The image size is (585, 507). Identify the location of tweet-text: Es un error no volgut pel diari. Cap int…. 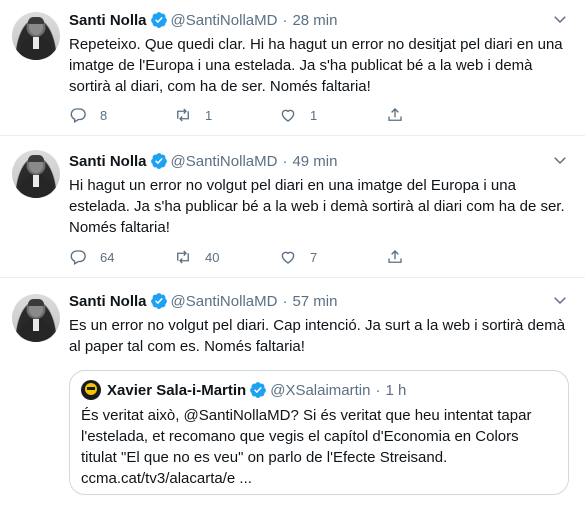
(317, 336).